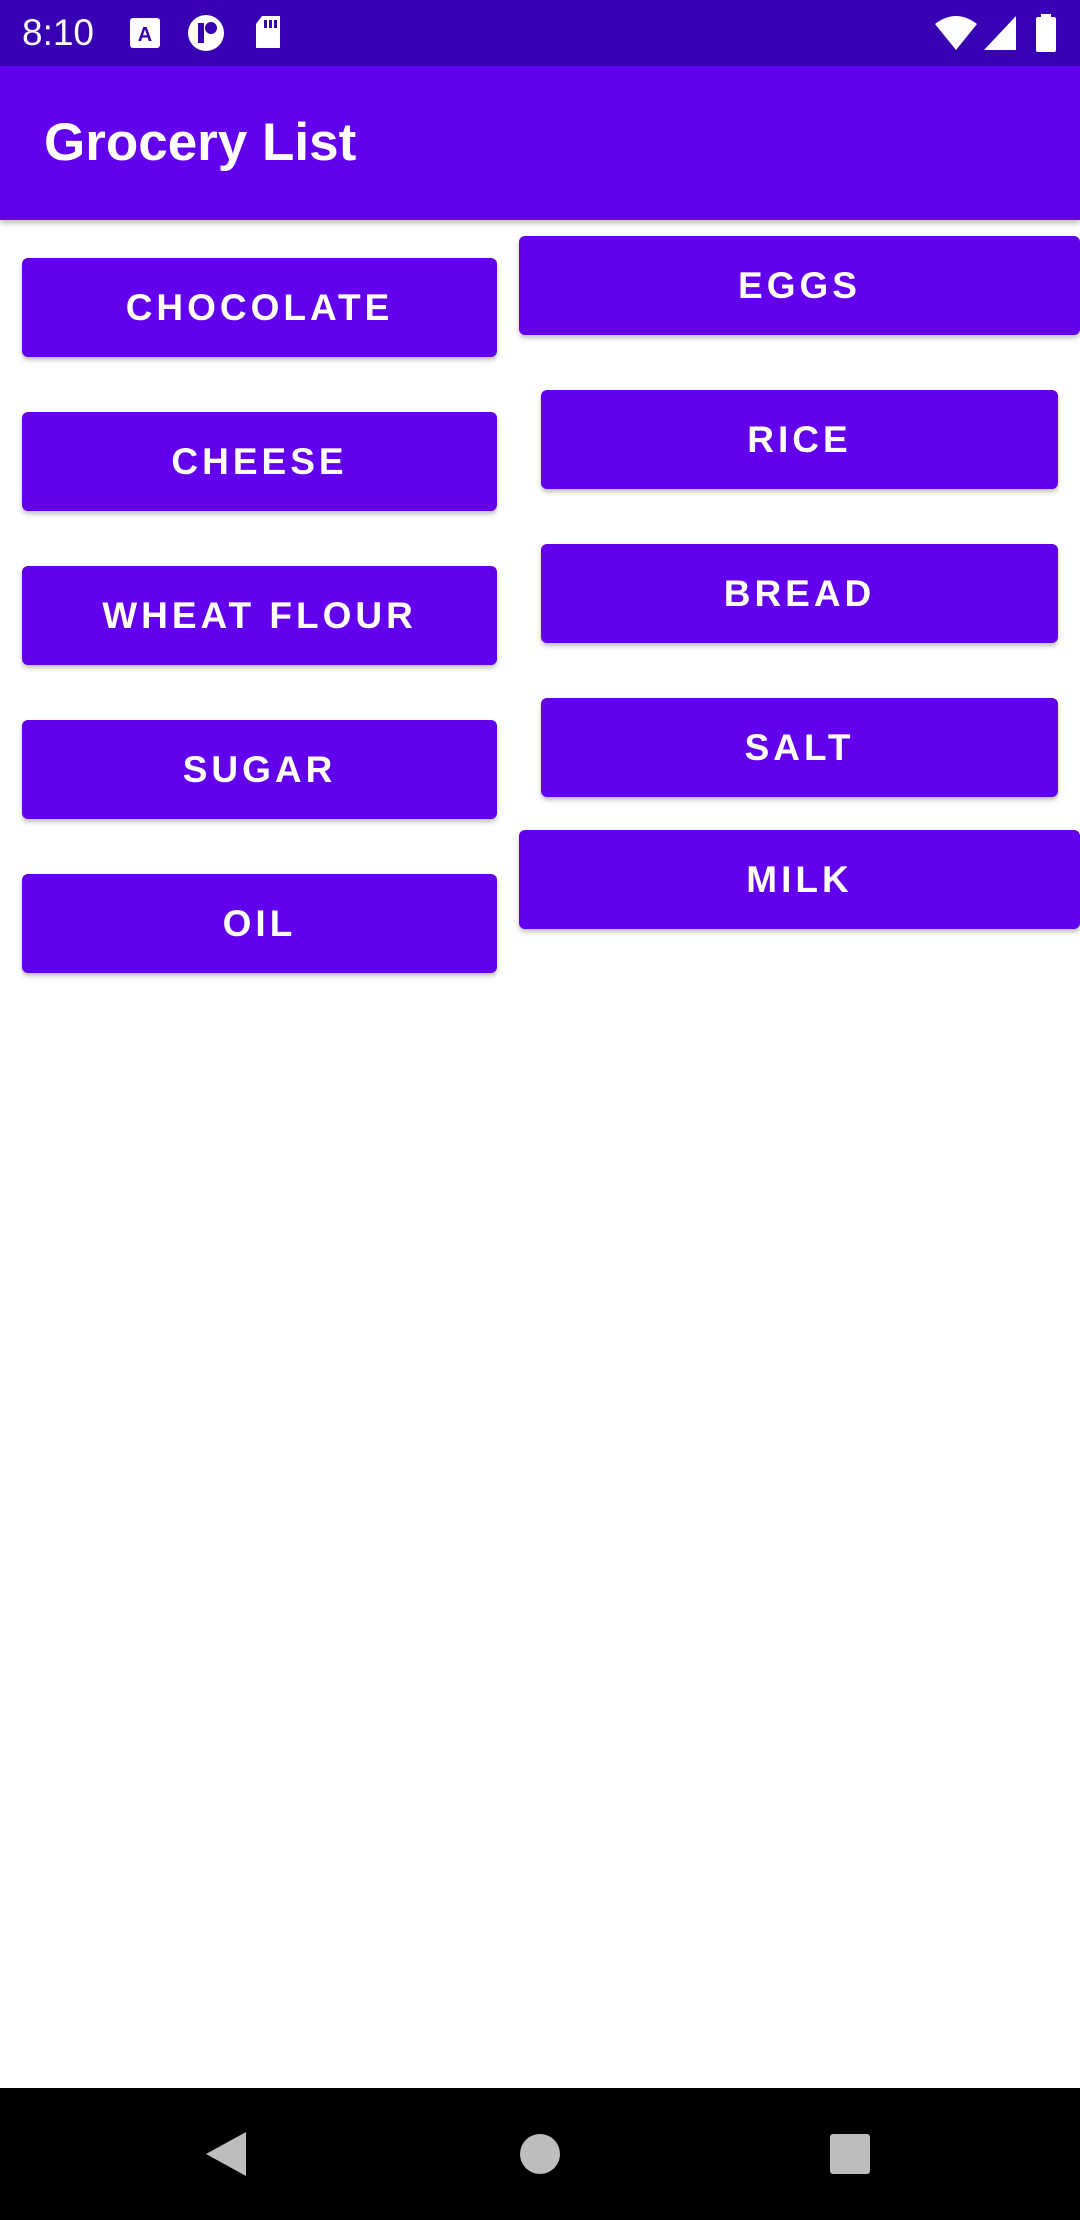 The image size is (1080, 2220). What do you see at coordinates (259, 461) in the screenshot?
I see `cheese-button: CHEESE` at bounding box center [259, 461].